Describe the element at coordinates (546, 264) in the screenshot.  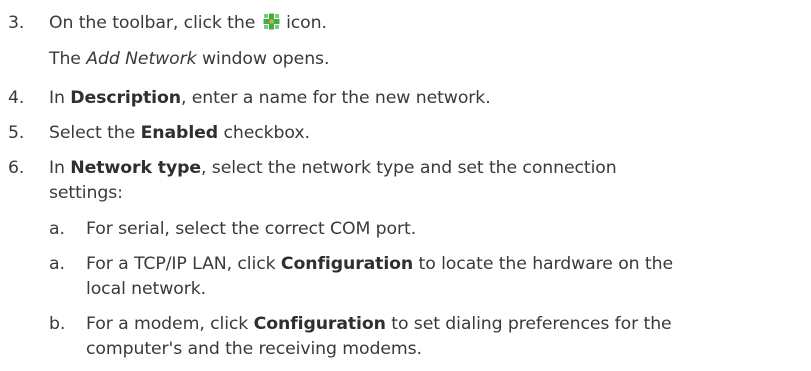
I see `substep-tcpip-post: to locate the hardware on the` at that location.